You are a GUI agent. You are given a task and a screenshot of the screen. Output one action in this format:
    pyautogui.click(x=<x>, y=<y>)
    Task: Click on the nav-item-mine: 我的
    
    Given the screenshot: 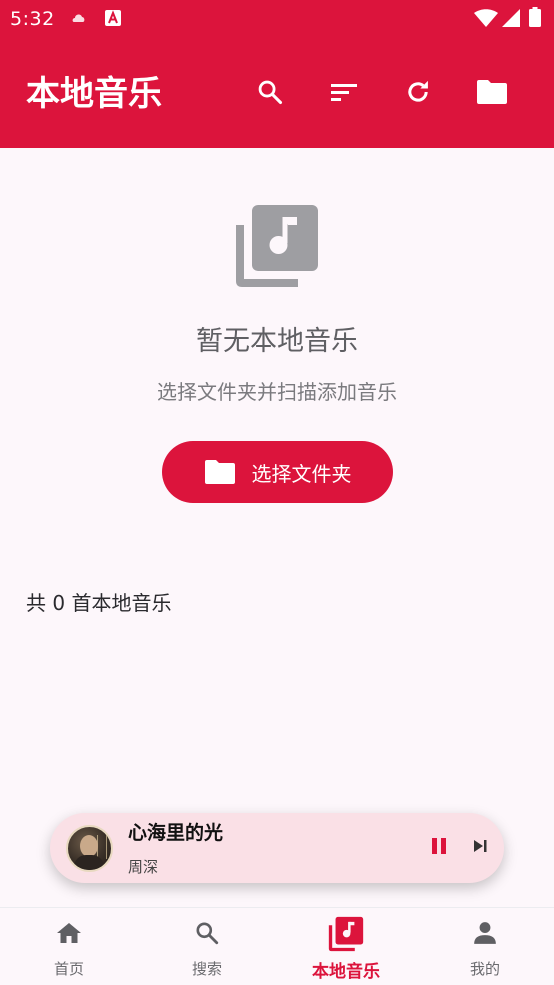 What is the action you would take?
    pyautogui.click(x=485, y=946)
    